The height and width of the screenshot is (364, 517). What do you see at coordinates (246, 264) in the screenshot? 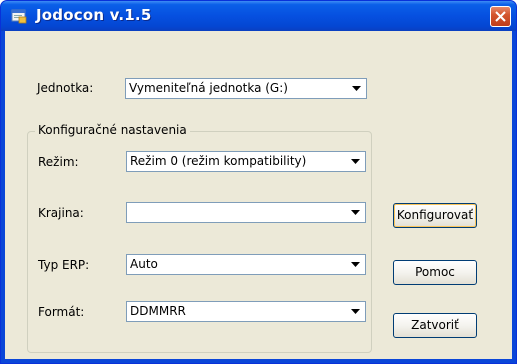
I see `erp-type-dropdown: Auto` at bounding box center [246, 264].